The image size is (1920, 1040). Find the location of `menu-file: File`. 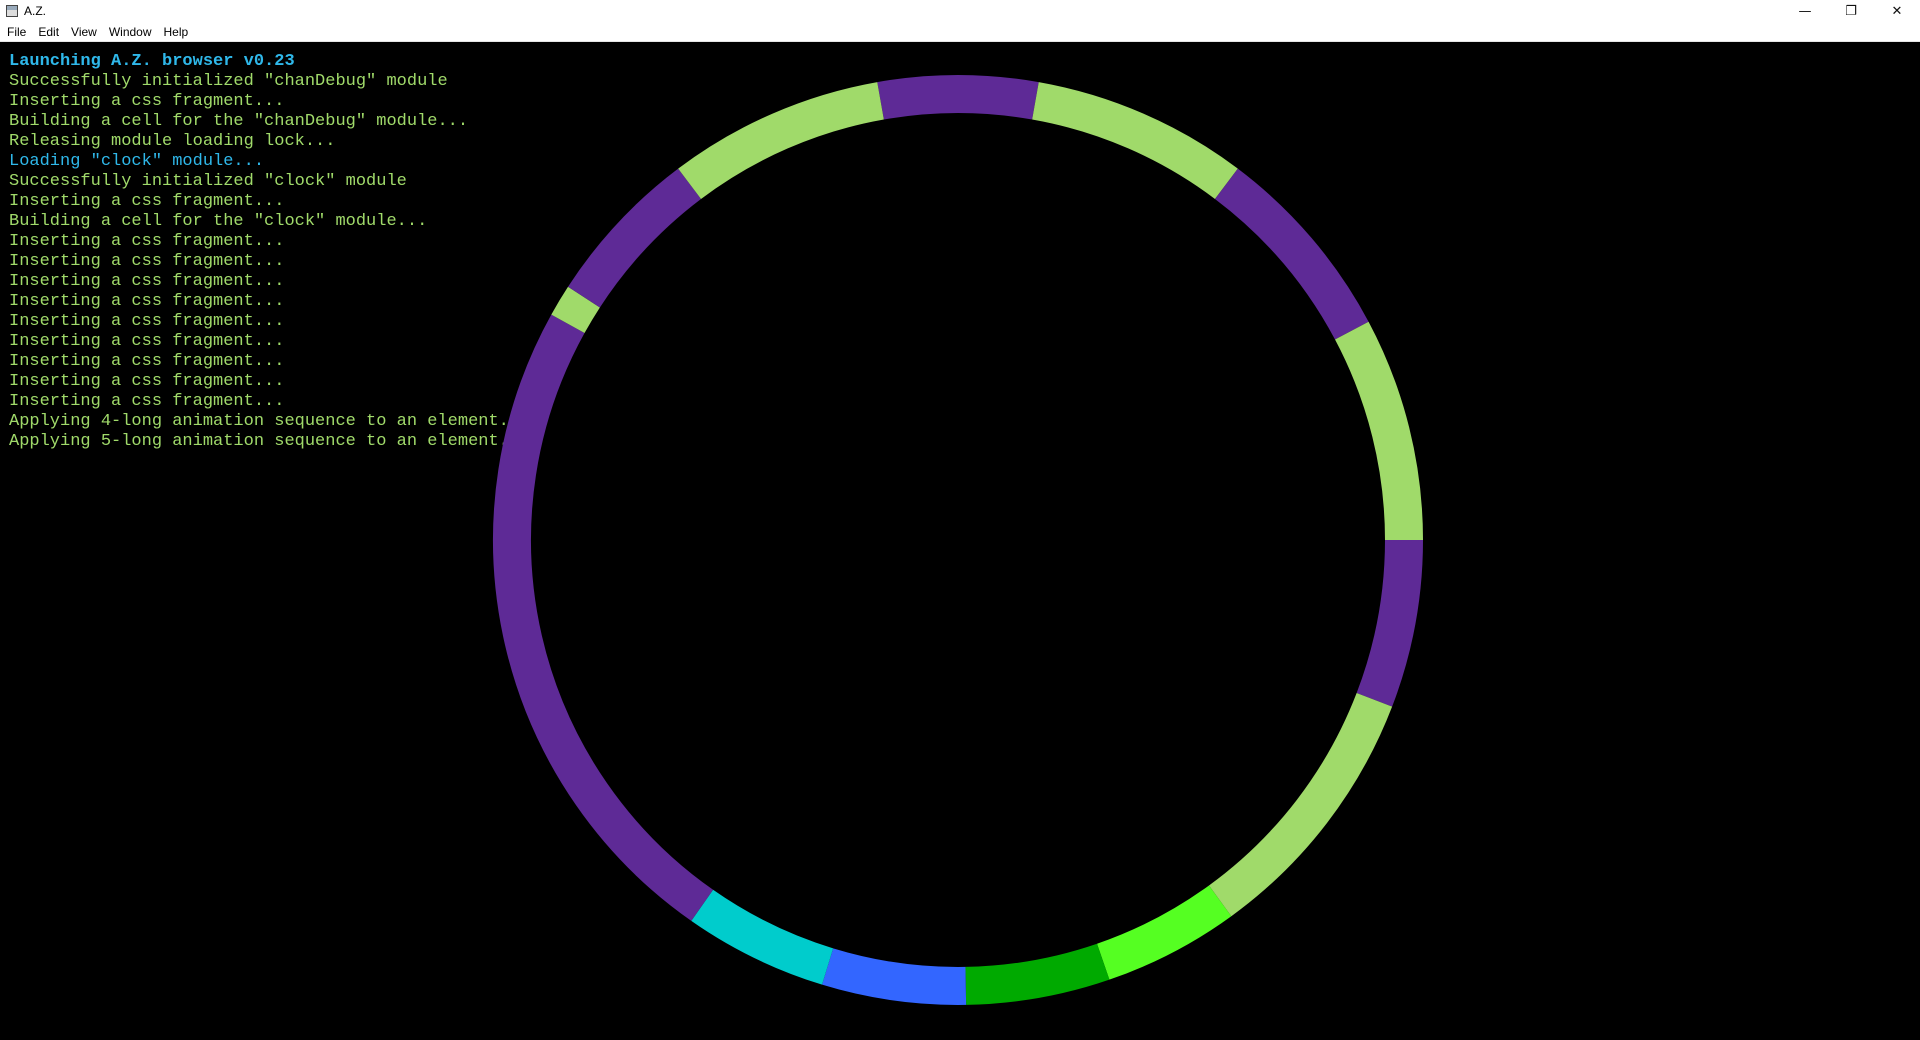

menu-file: File is located at coordinates (15, 32).